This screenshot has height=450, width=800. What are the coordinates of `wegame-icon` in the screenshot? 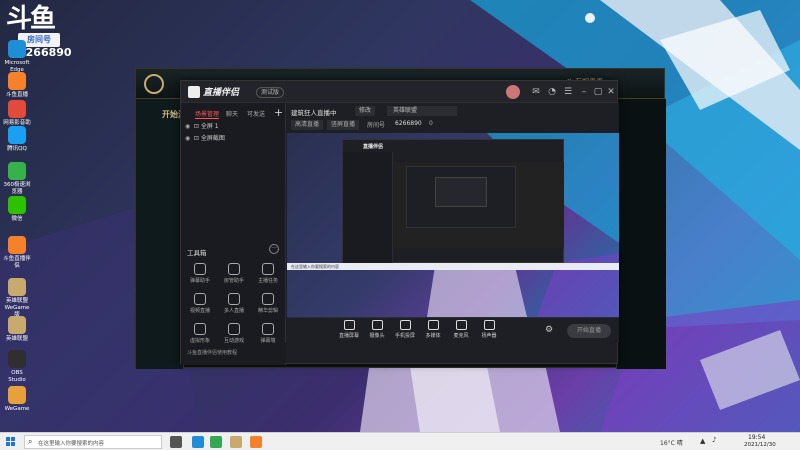 It's located at (17, 395).